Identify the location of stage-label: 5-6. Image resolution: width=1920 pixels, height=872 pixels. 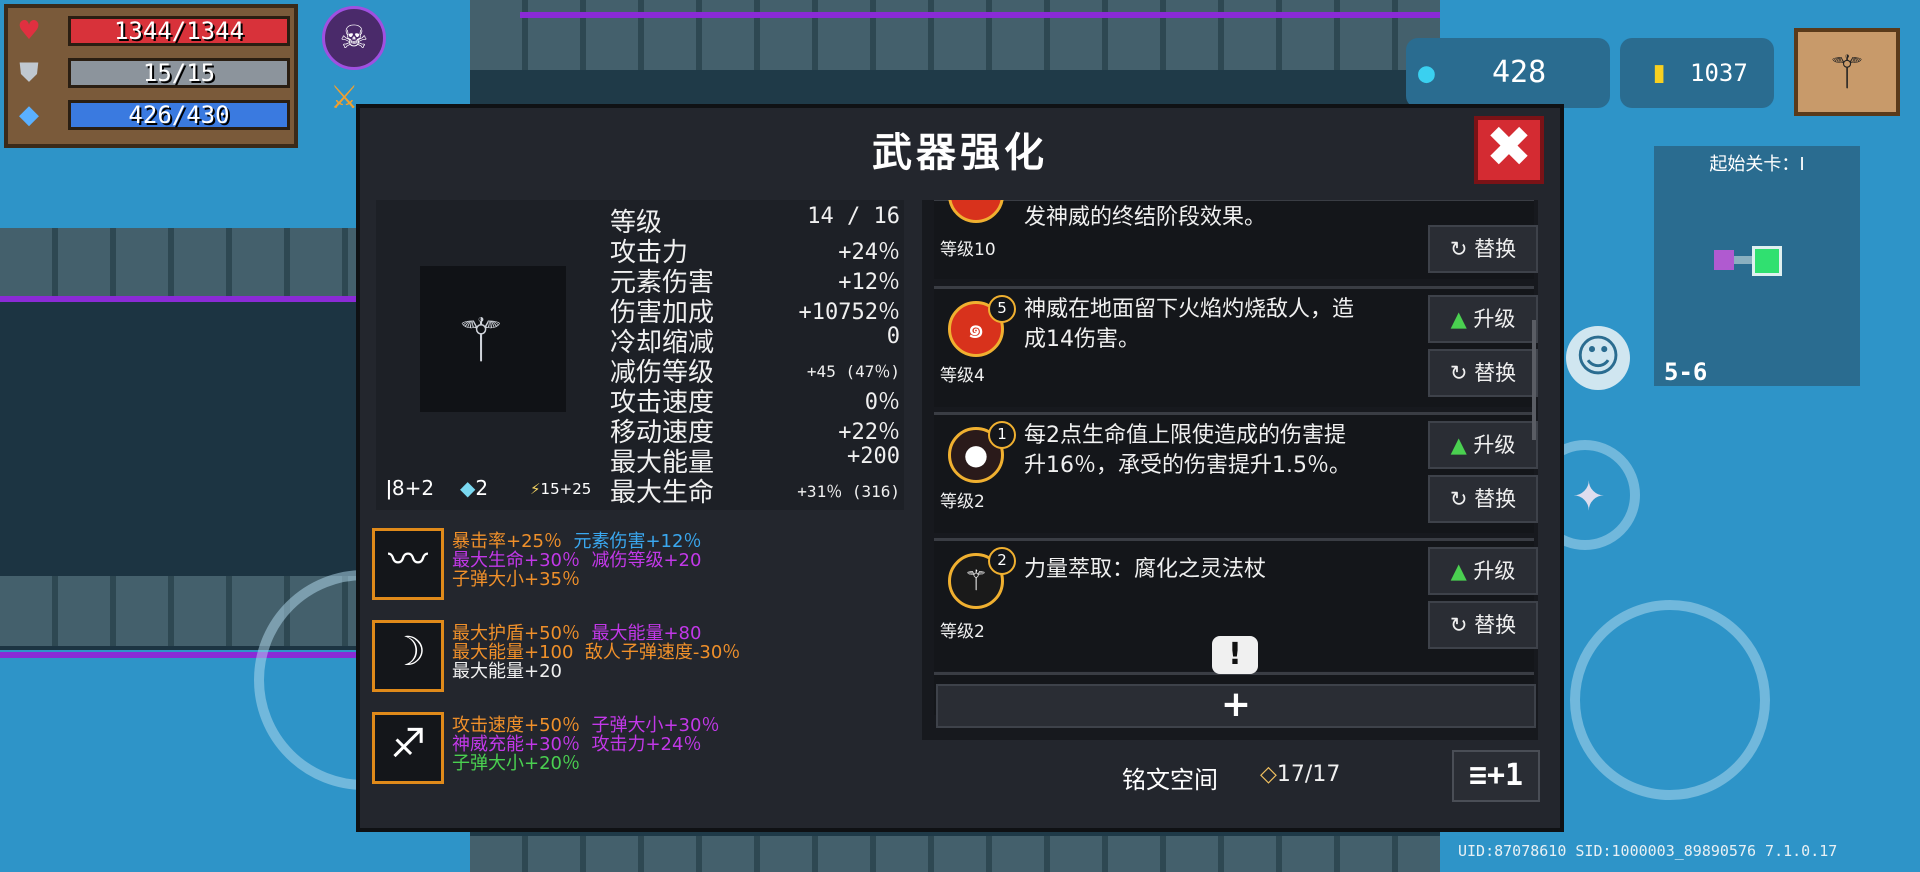
(1686, 372).